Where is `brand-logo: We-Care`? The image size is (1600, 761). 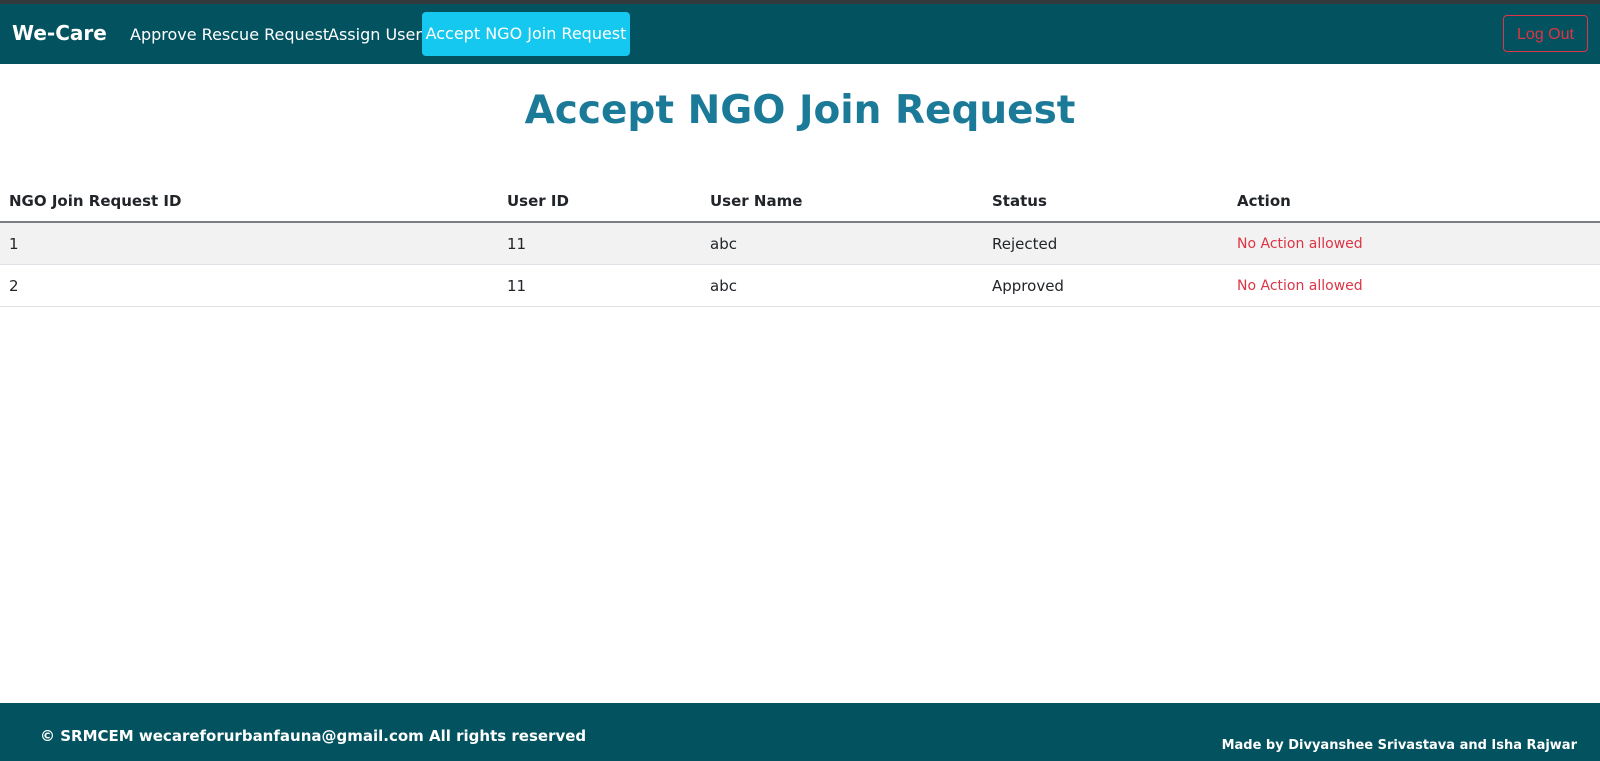 brand-logo: We-Care is located at coordinates (59, 33).